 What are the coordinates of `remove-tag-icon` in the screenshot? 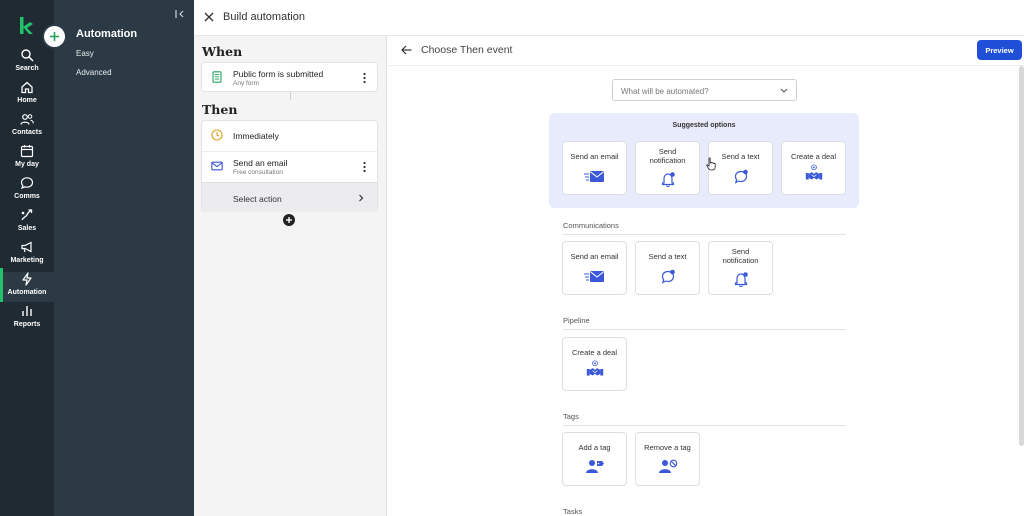 It's located at (668, 466).